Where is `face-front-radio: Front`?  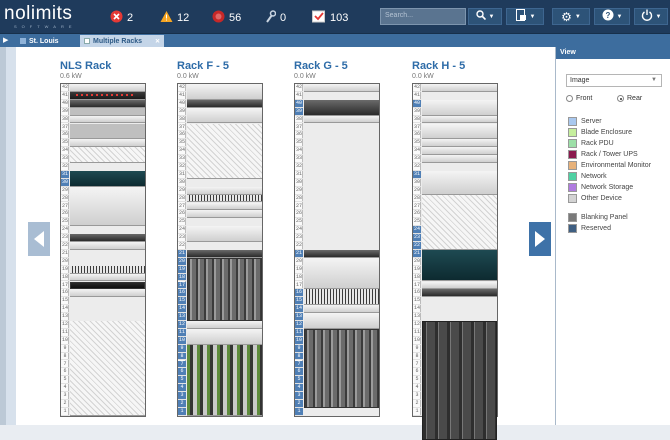
face-front-radio: Front is located at coordinates (579, 98).